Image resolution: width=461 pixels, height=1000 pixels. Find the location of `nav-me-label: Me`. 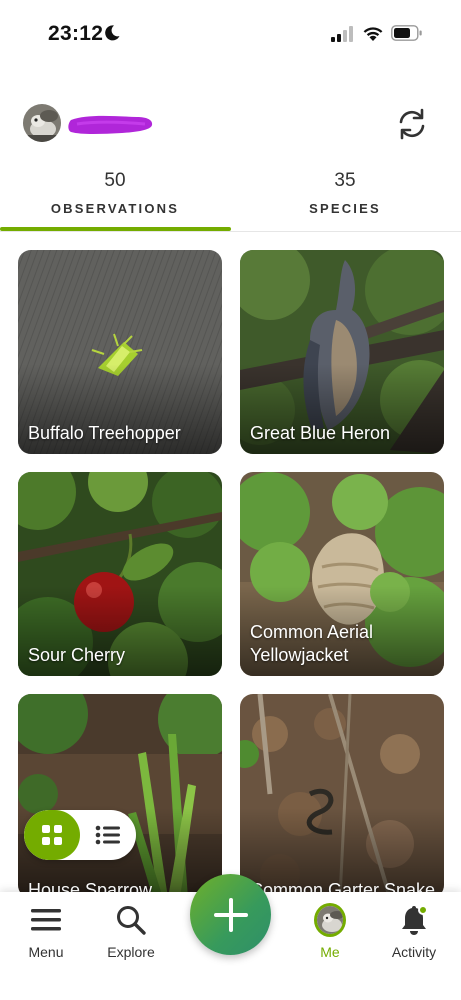

nav-me-label: Me is located at coordinates (330, 952).